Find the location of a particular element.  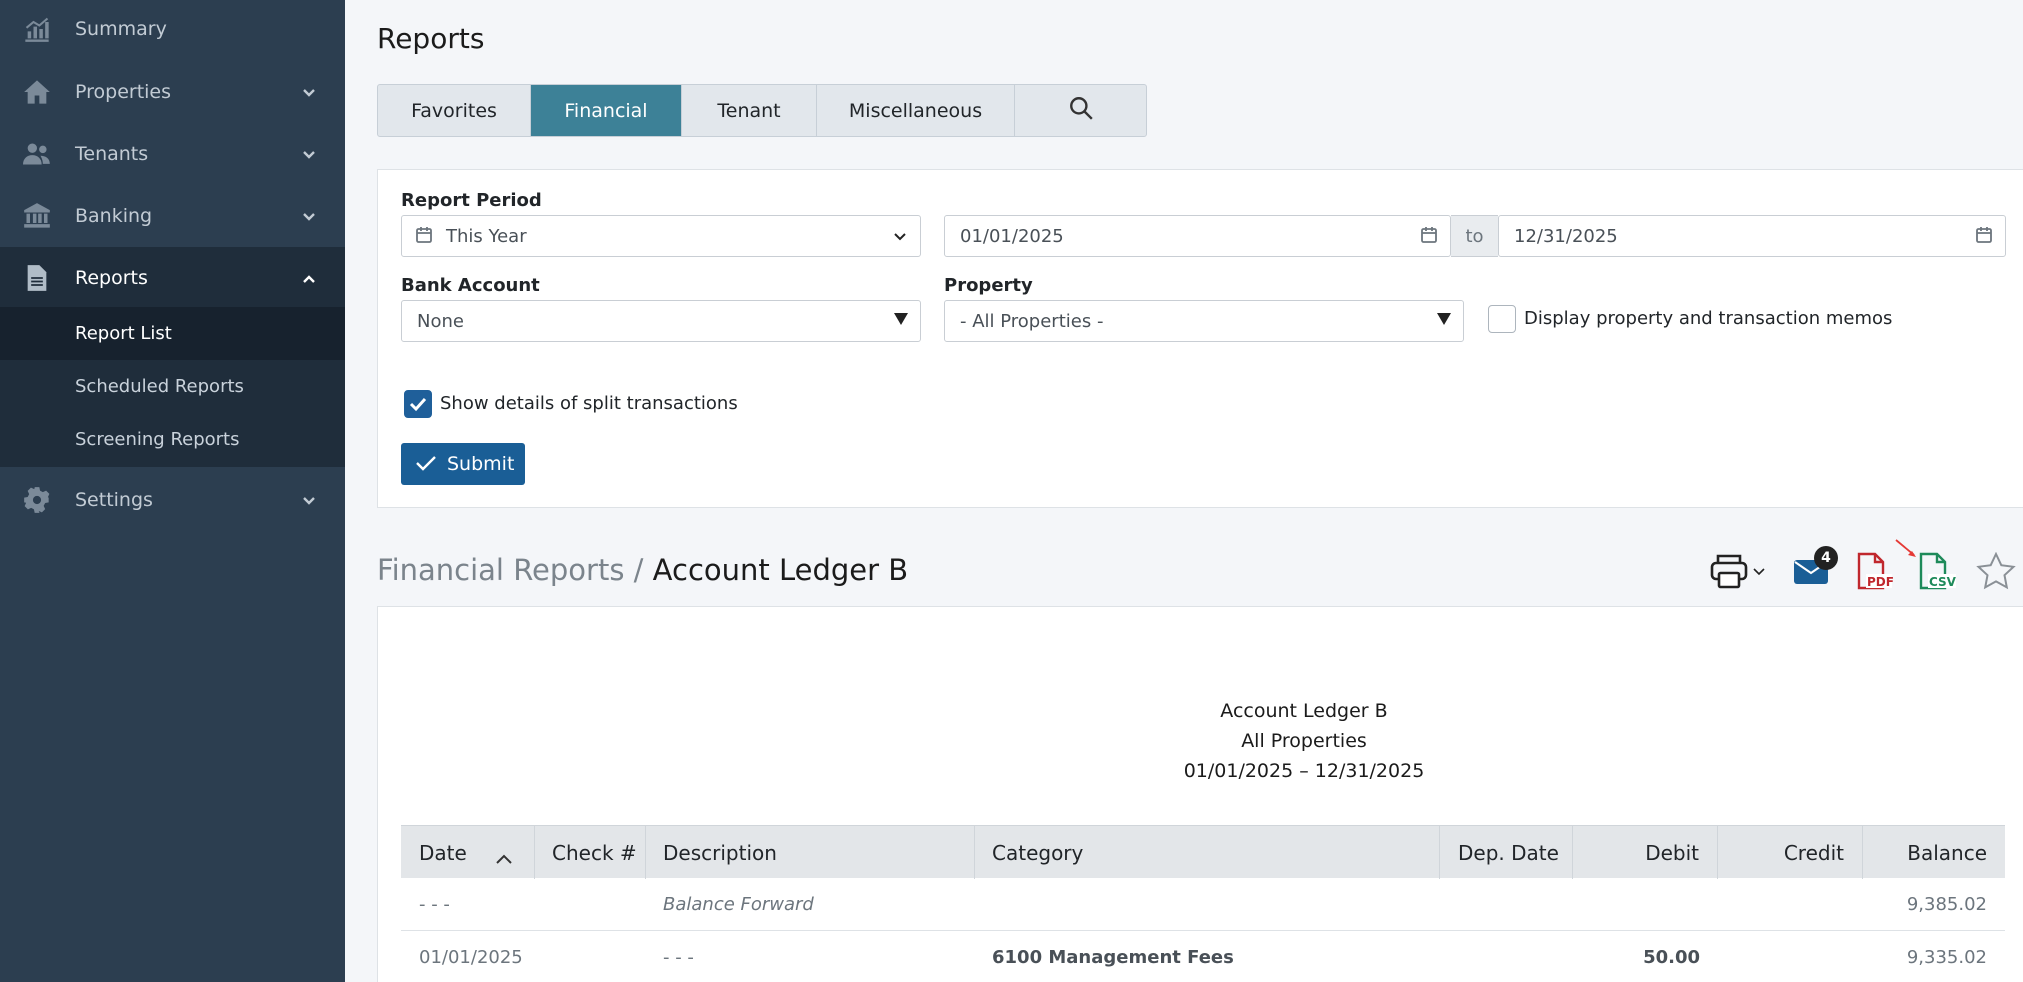

users-icon is located at coordinates (37, 154).